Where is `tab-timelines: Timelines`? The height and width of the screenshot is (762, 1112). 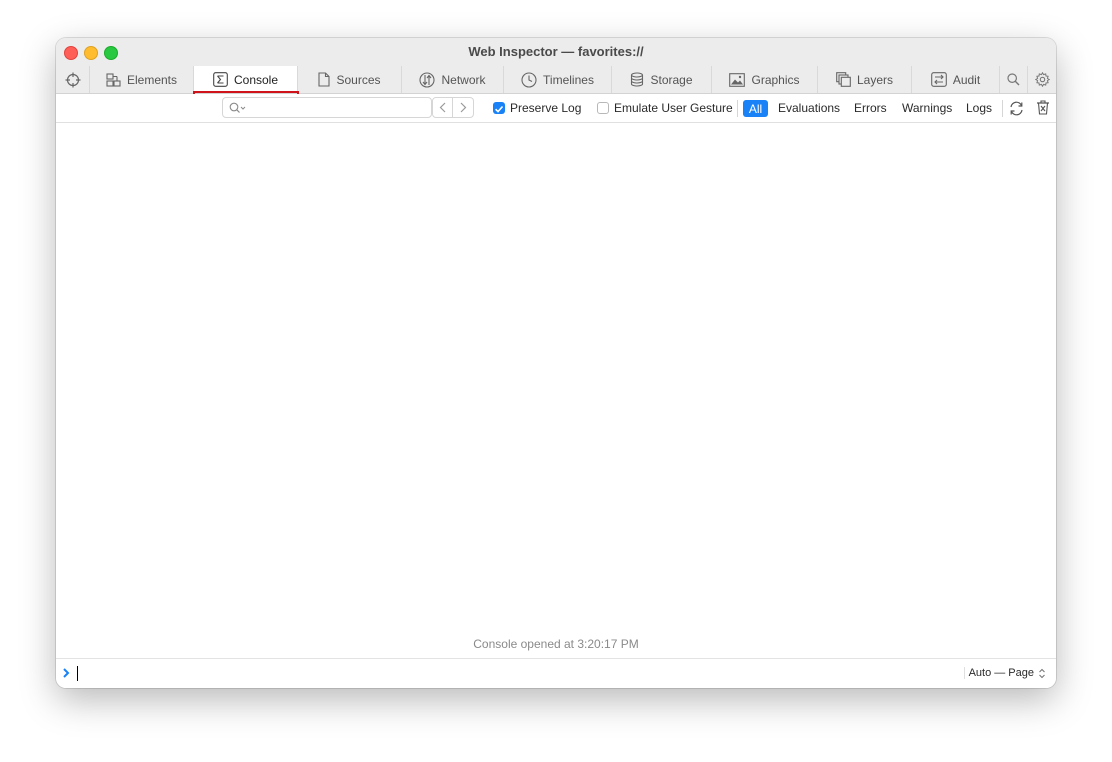 tab-timelines: Timelines is located at coordinates (558, 79).